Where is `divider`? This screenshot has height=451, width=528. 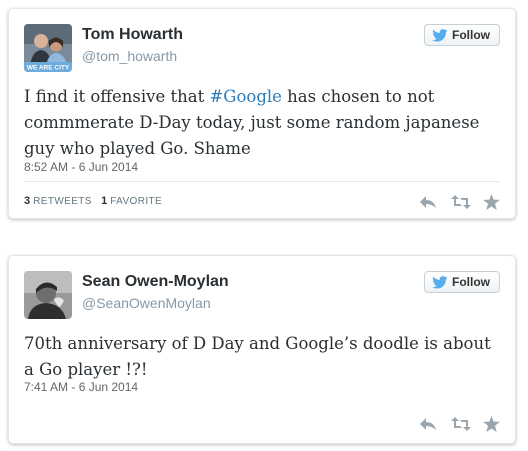 divider is located at coordinates (262, 181).